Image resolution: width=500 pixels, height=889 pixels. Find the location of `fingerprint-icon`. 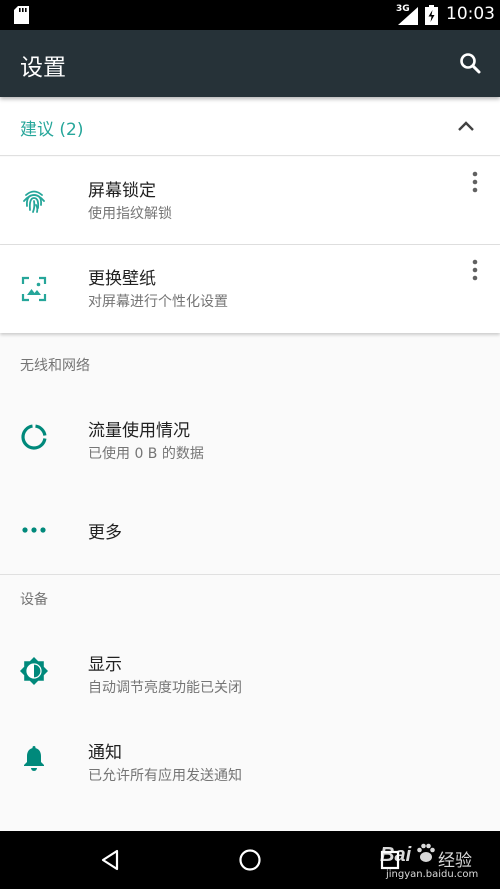

fingerprint-icon is located at coordinates (34, 201).